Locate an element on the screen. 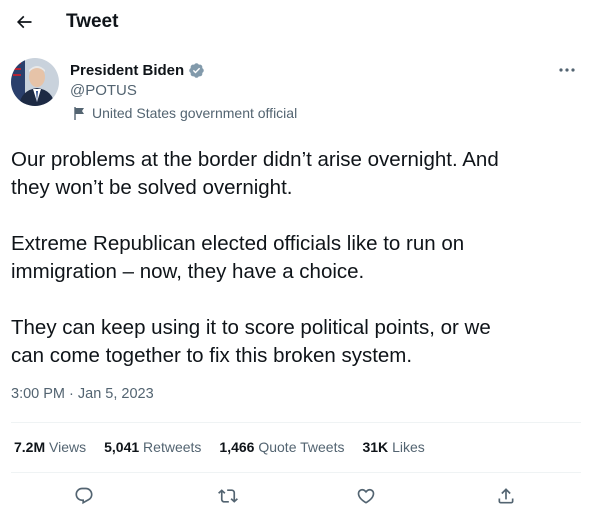 This screenshot has height=519, width=591. author-name: President Biden is located at coordinates (127, 70).